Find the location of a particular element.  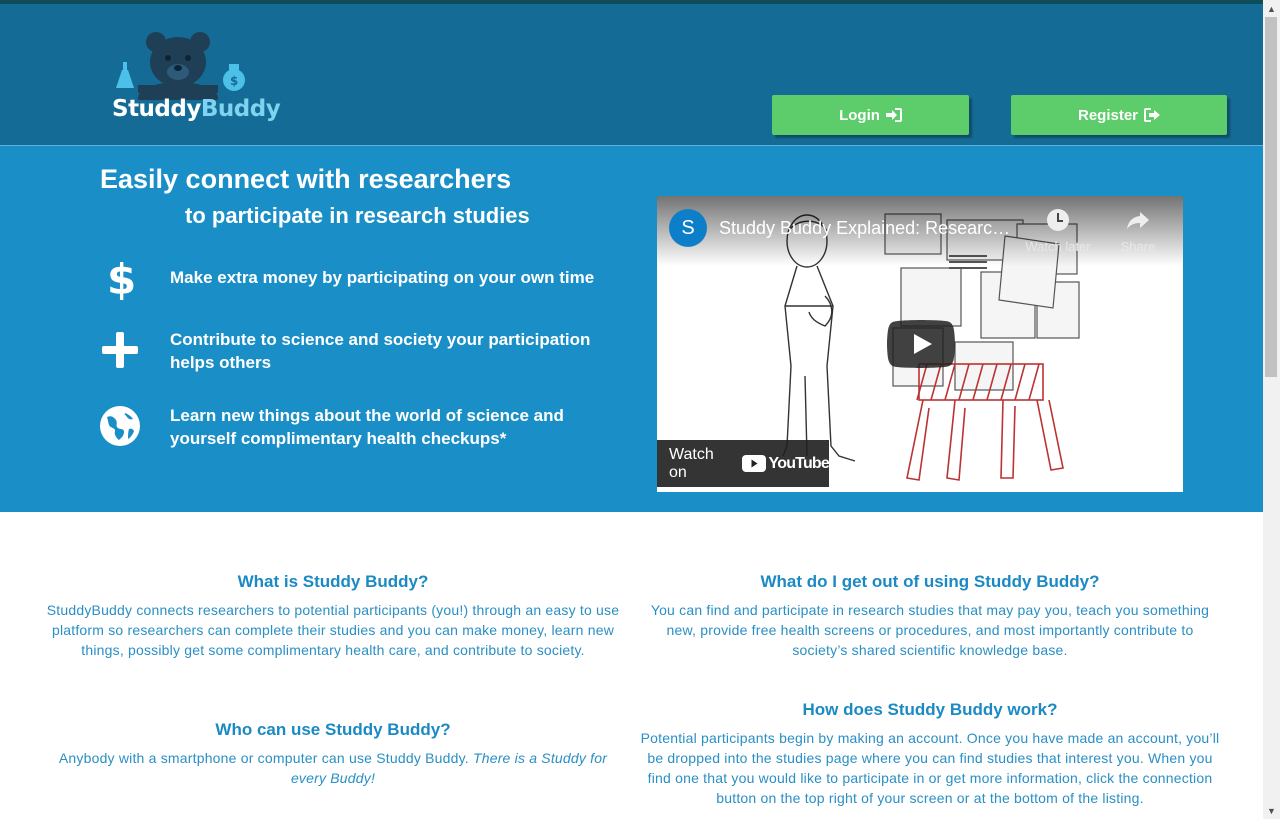

bear-logo-icon: $ is located at coordinates (180, 73).